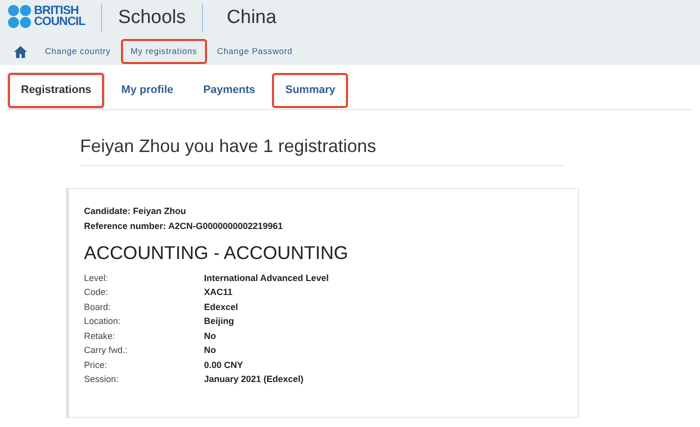 This screenshot has width=700, height=427. What do you see at coordinates (254, 379) in the screenshot?
I see `detail-value: January 2021 (Edexcel)` at bounding box center [254, 379].